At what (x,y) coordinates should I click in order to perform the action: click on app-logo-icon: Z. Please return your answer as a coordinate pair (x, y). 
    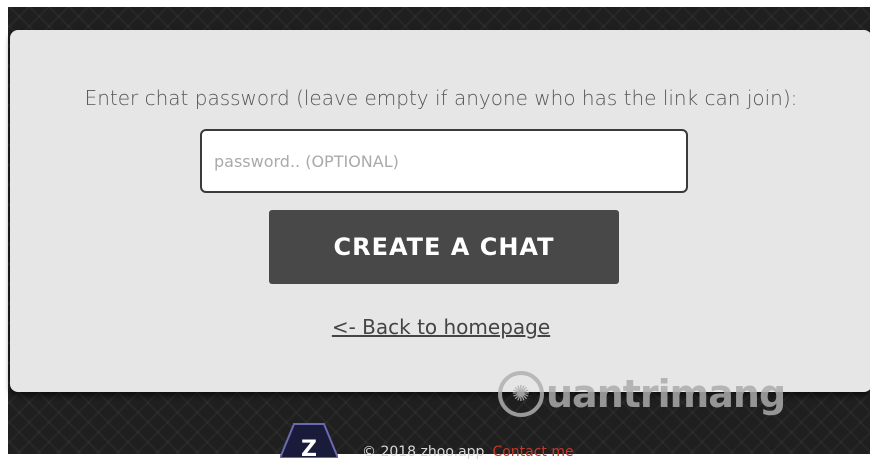
    Looking at the image, I should click on (309, 440).